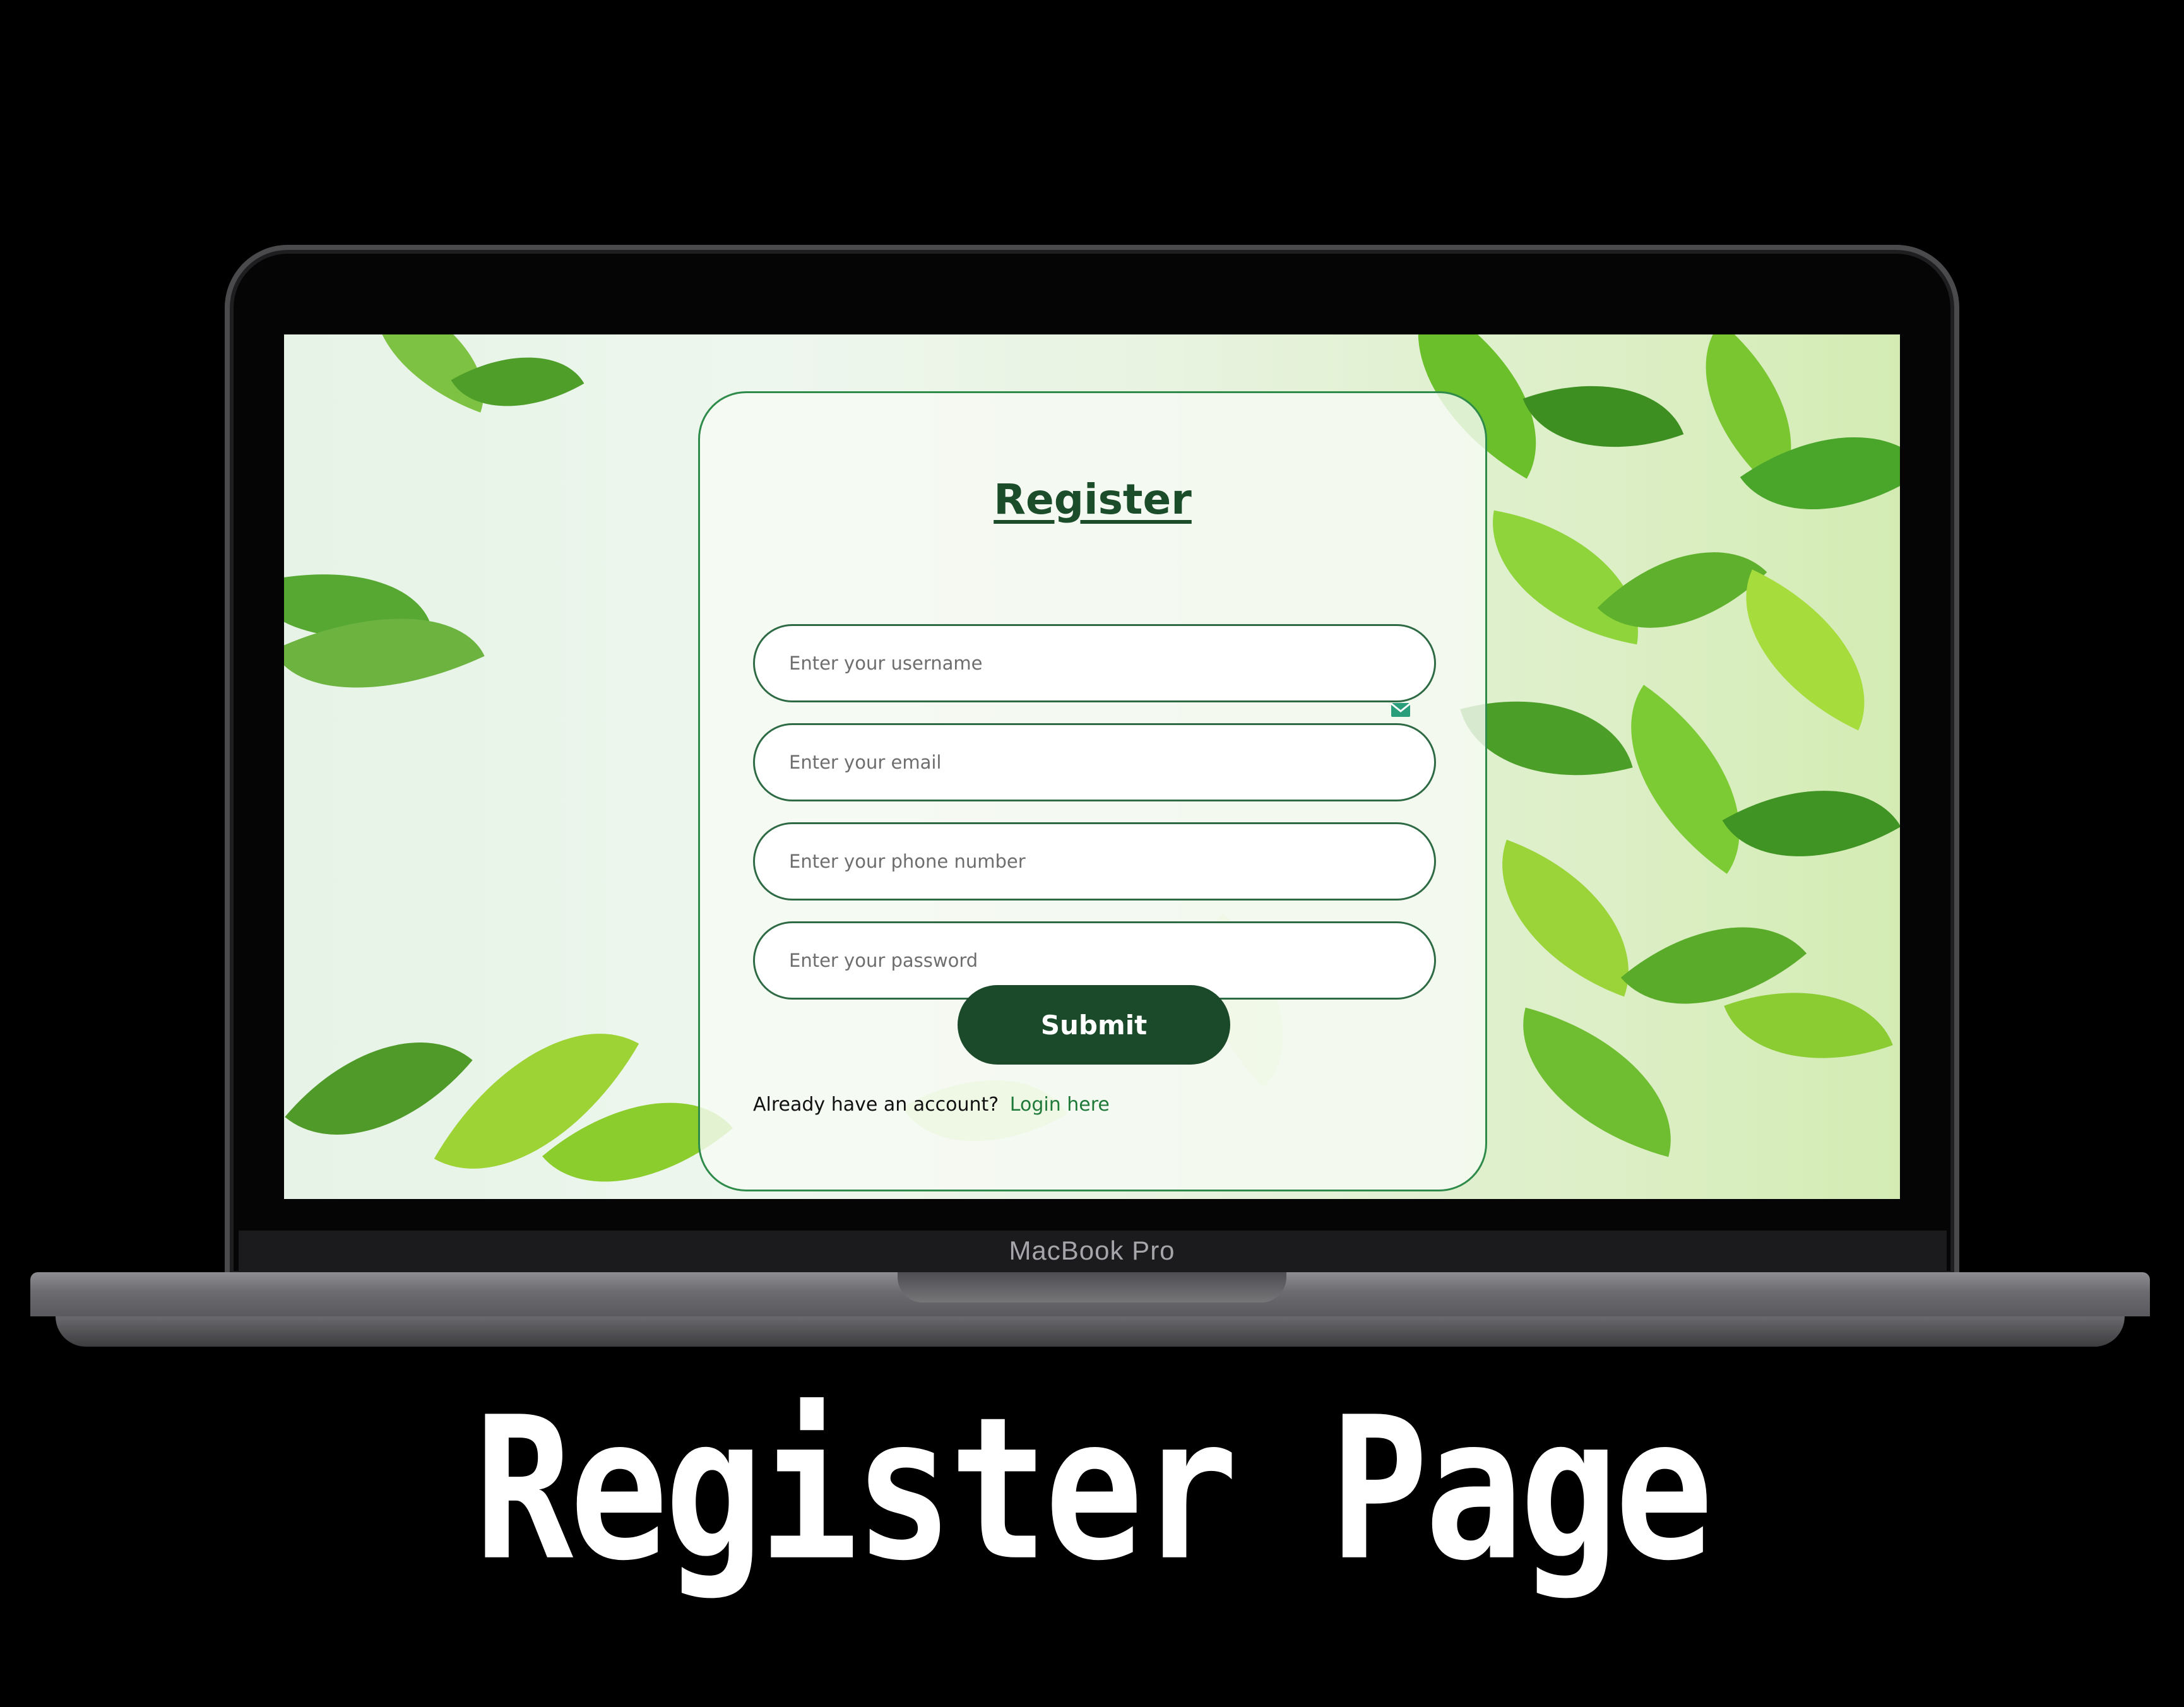 The width and height of the screenshot is (2184, 1707). Describe the element at coordinates (1093, 499) in the screenshot. I see `form-title: Register` at that location.